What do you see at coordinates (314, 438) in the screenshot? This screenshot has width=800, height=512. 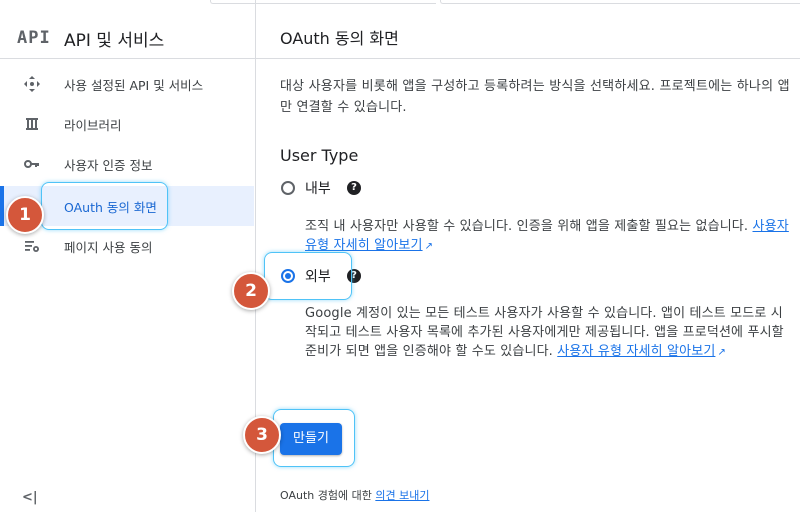 I see `highlight-create-button` at bounding box center [314, 438].